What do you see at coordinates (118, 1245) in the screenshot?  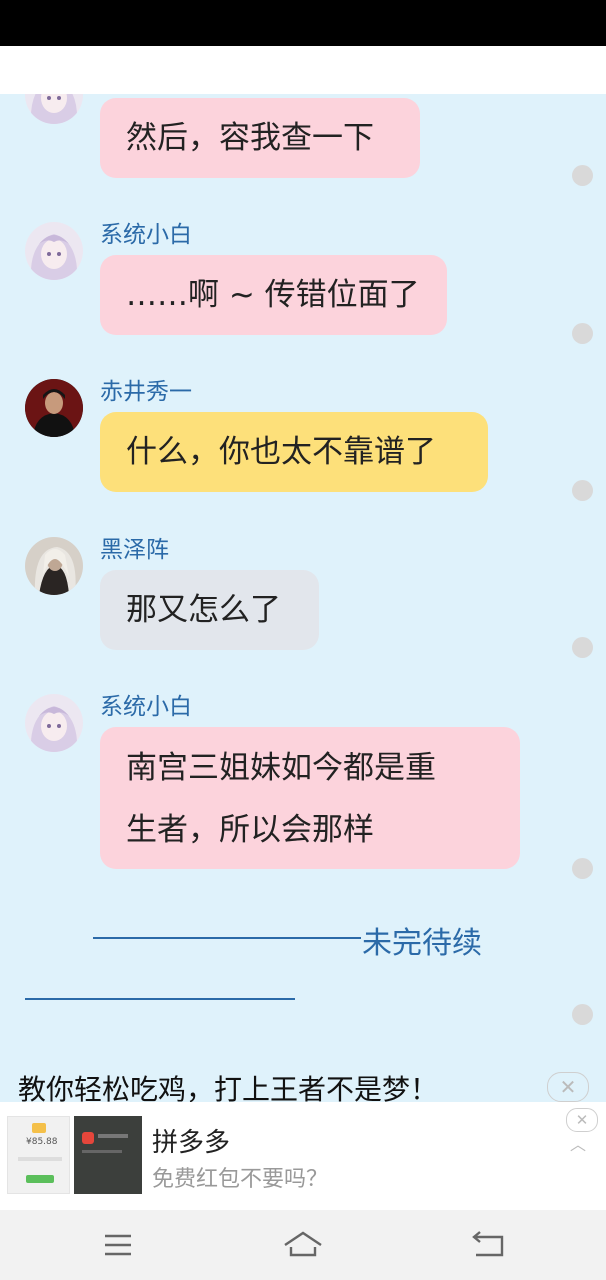 I see `menu-icon` at bounding box center [118, 1245].